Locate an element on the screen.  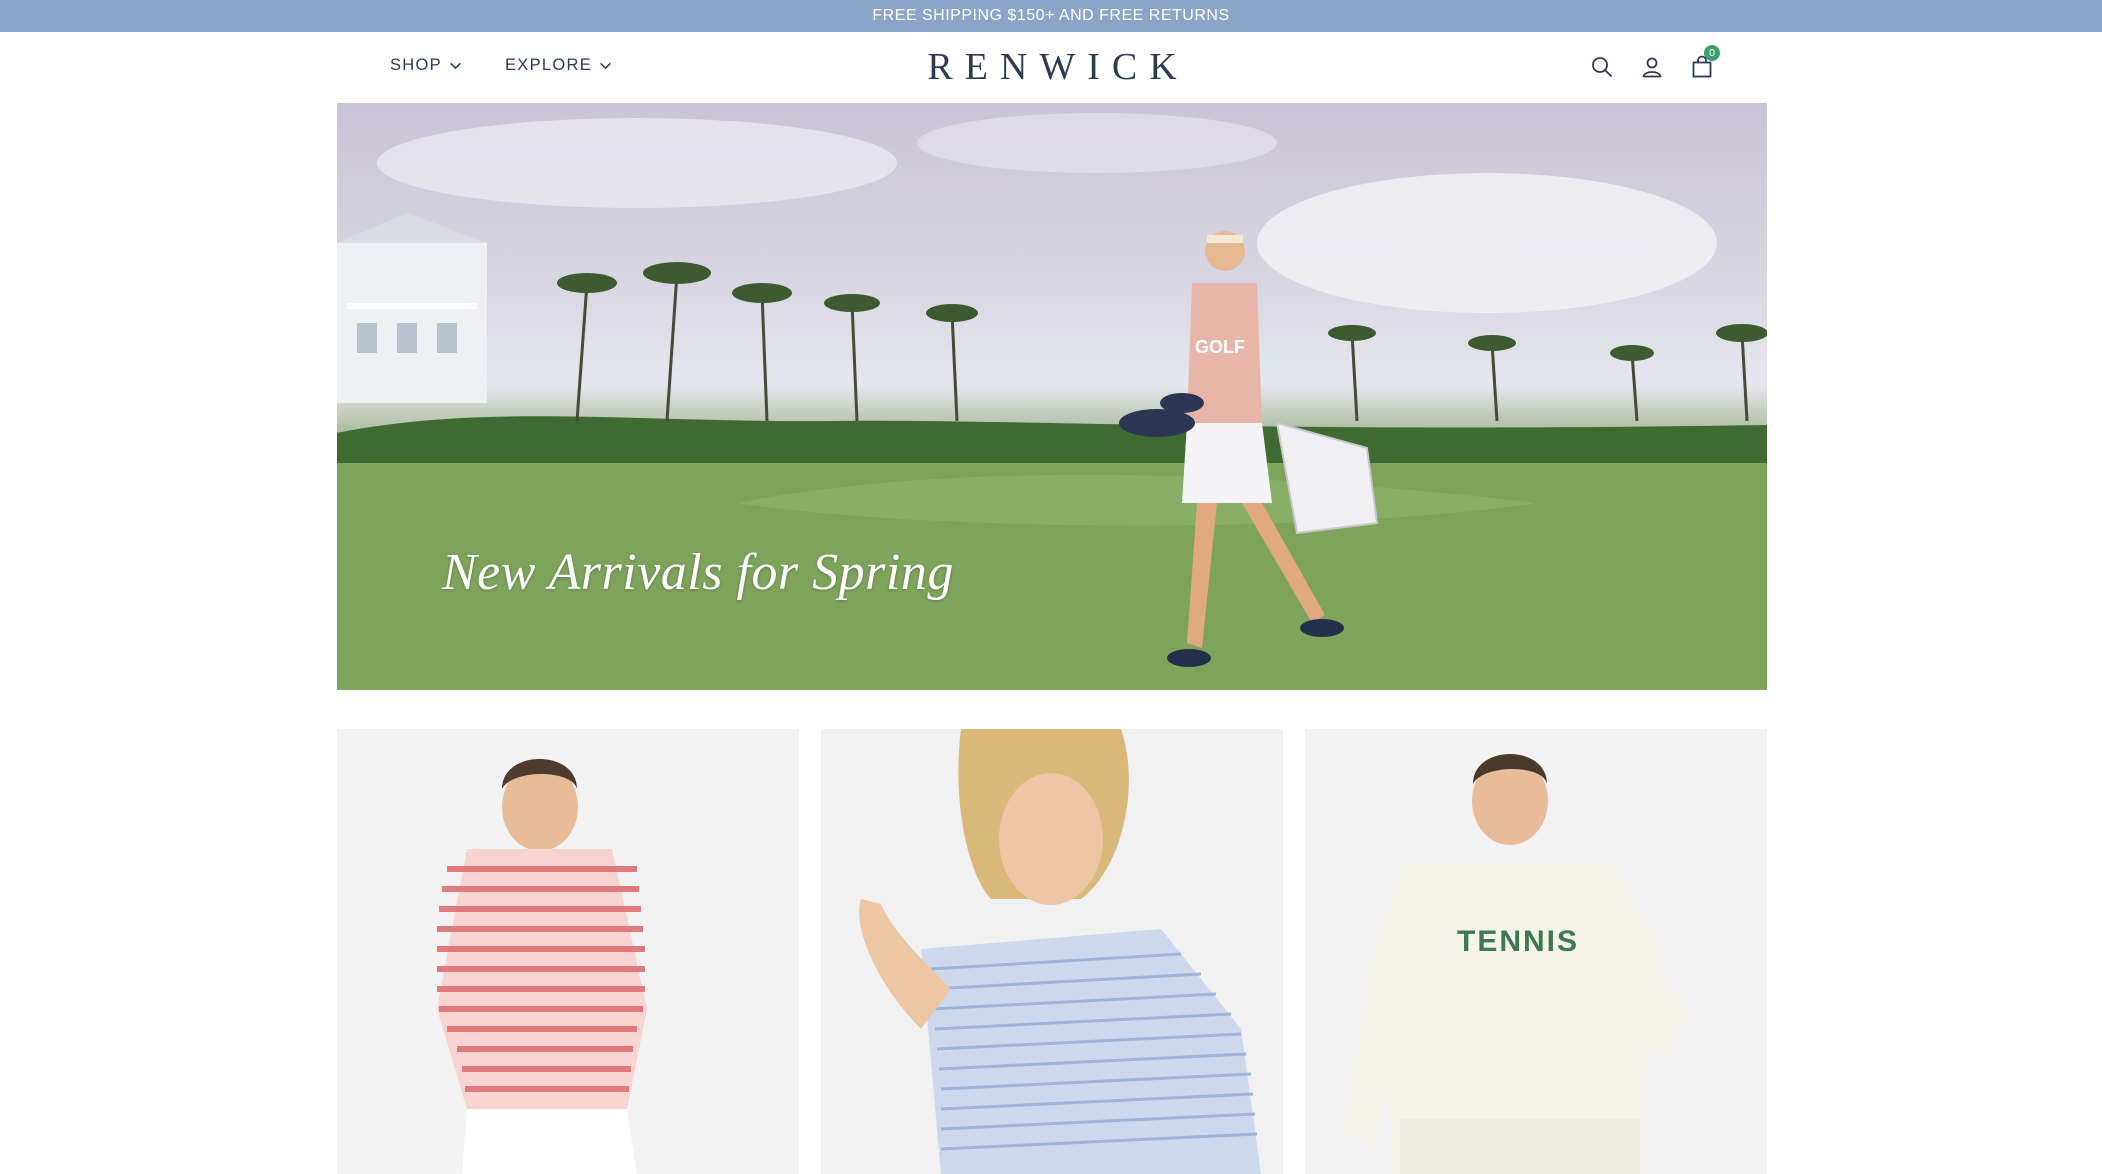
svg-text: GOLF is located at coordinates (1220, 347).